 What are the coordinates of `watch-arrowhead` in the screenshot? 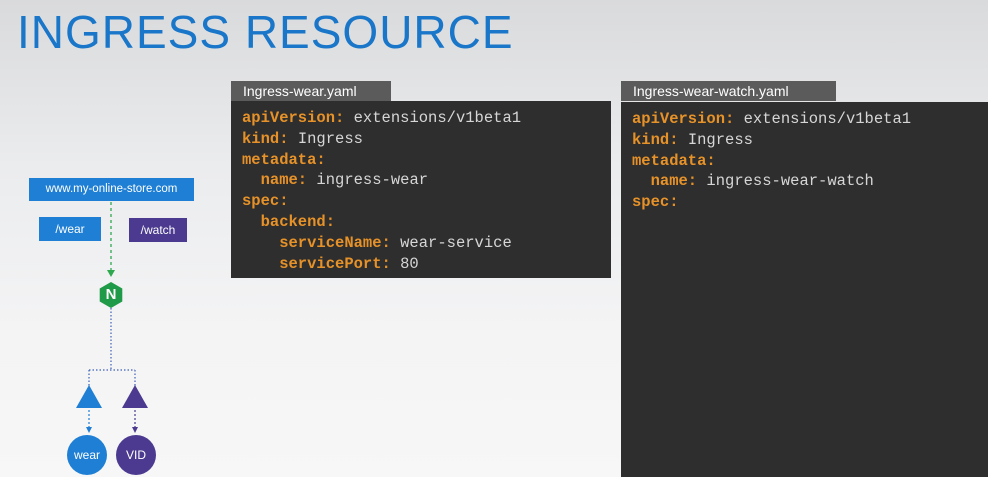 It's located at (135, 430).